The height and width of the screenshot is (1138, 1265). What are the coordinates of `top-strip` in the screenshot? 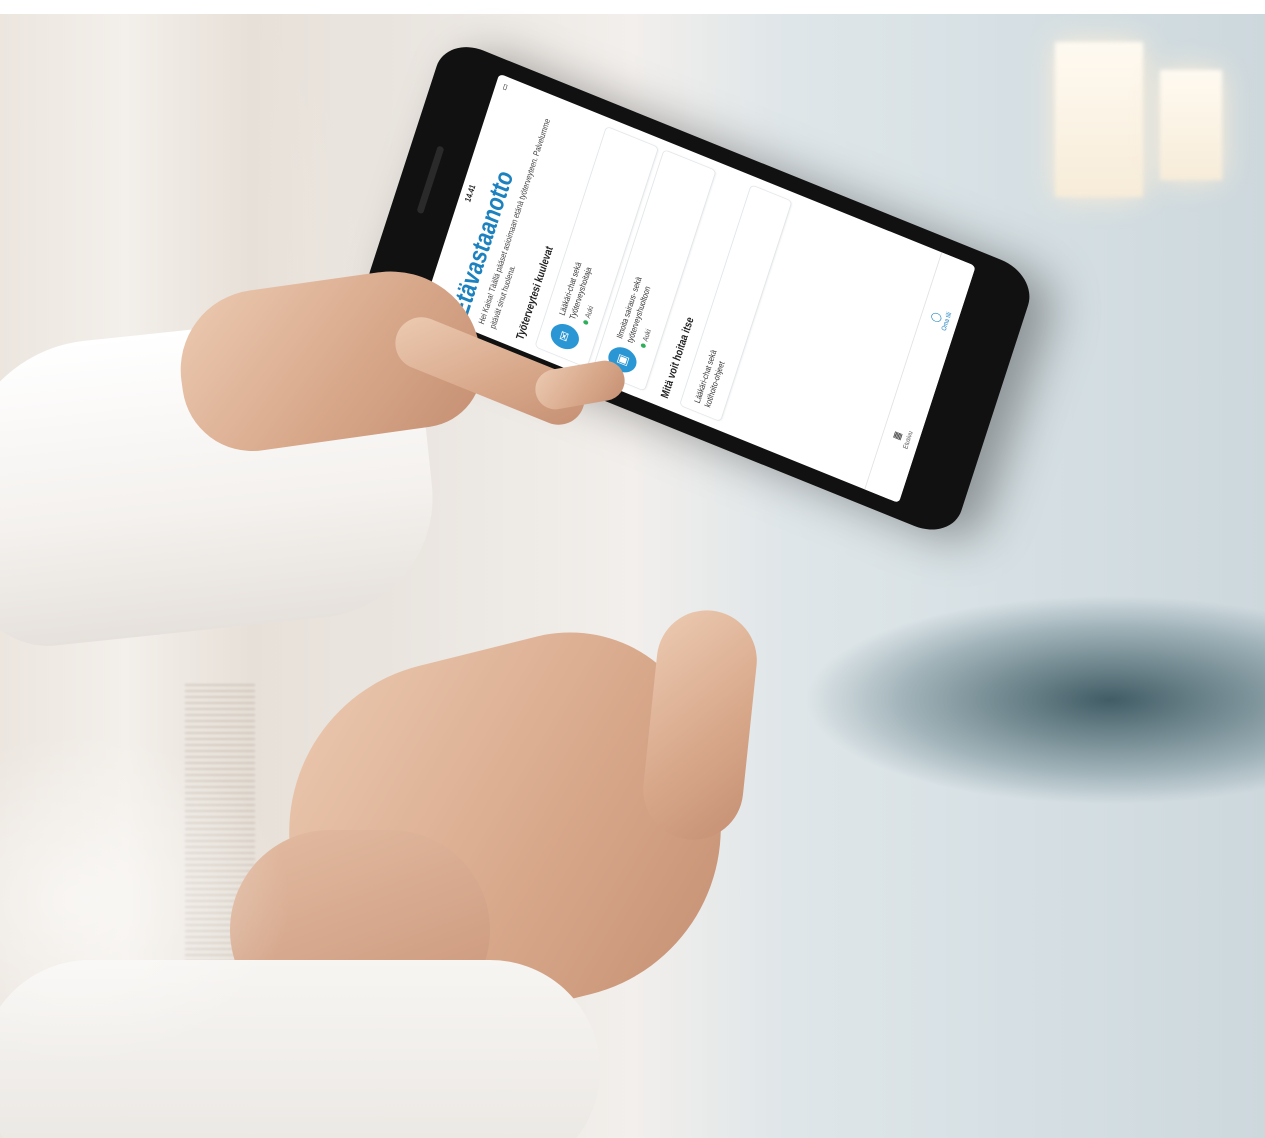 It's located at (632, 7).